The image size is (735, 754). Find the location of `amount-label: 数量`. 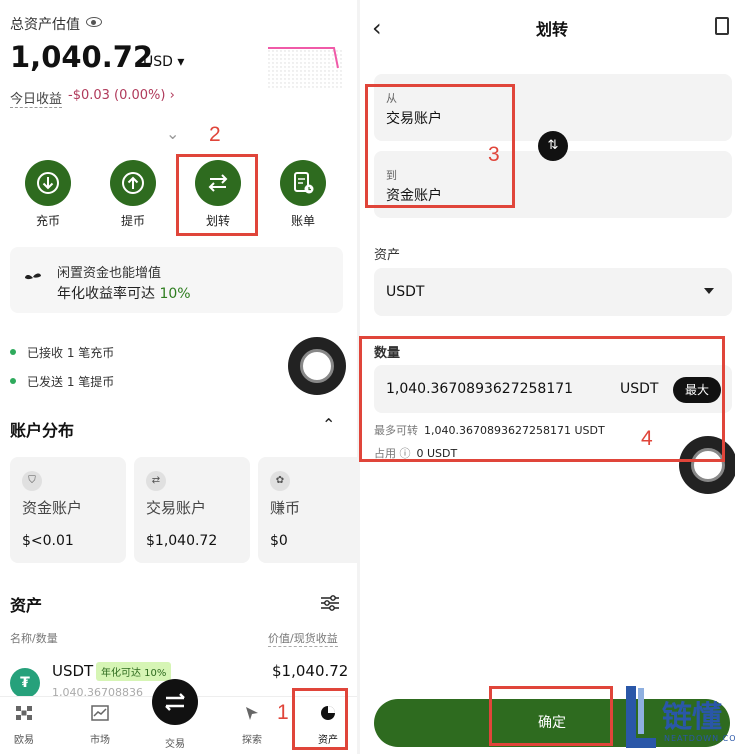

amount-label: 数量 is located at coordinates (387, 353).